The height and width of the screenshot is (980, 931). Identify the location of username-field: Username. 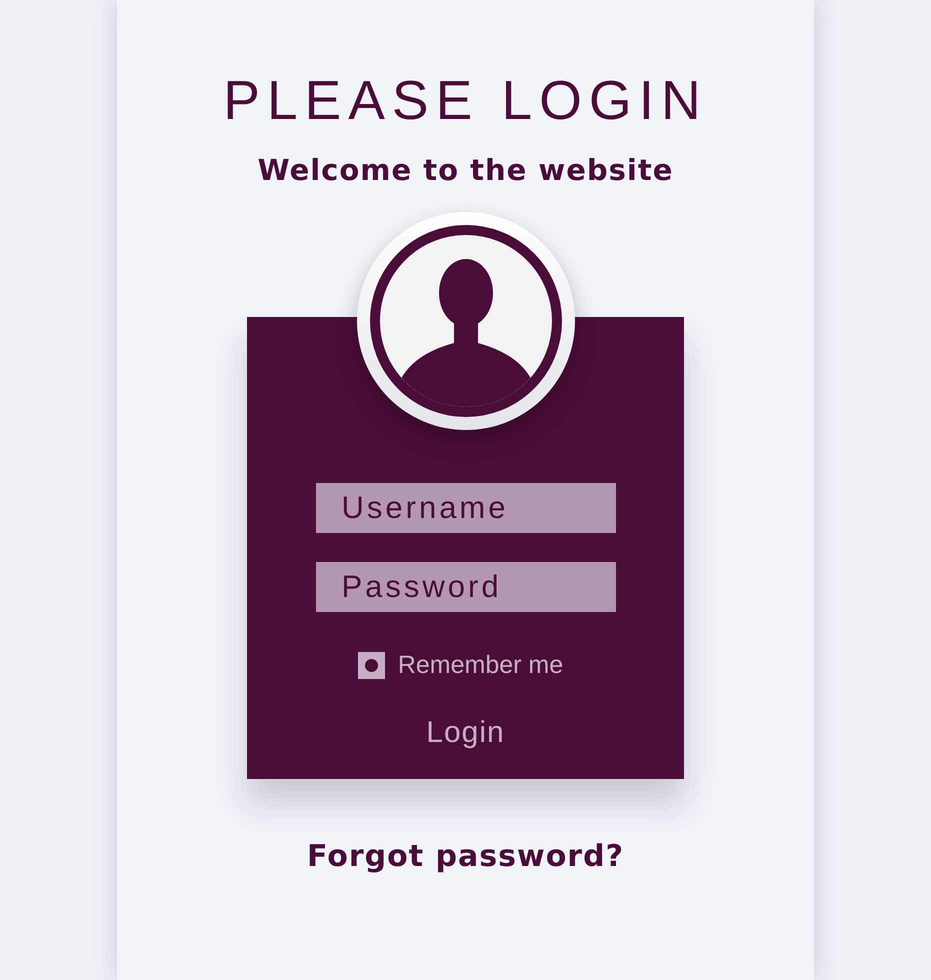
(466, 508).